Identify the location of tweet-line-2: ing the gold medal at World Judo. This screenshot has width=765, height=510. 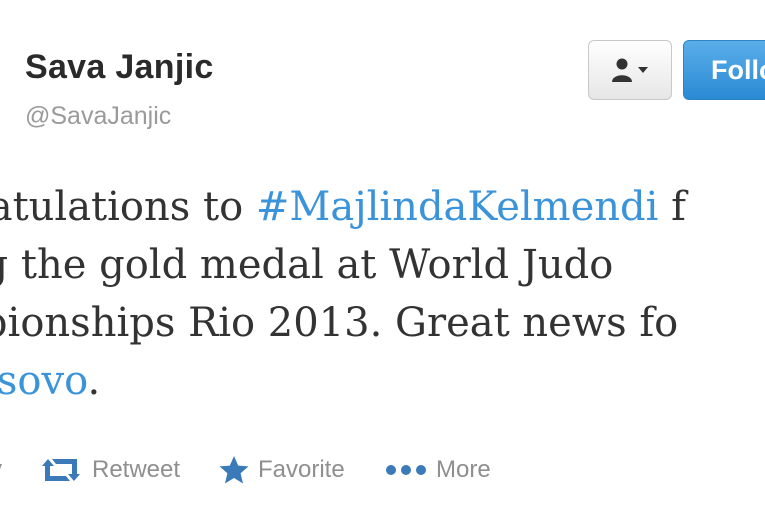
(307, 265).